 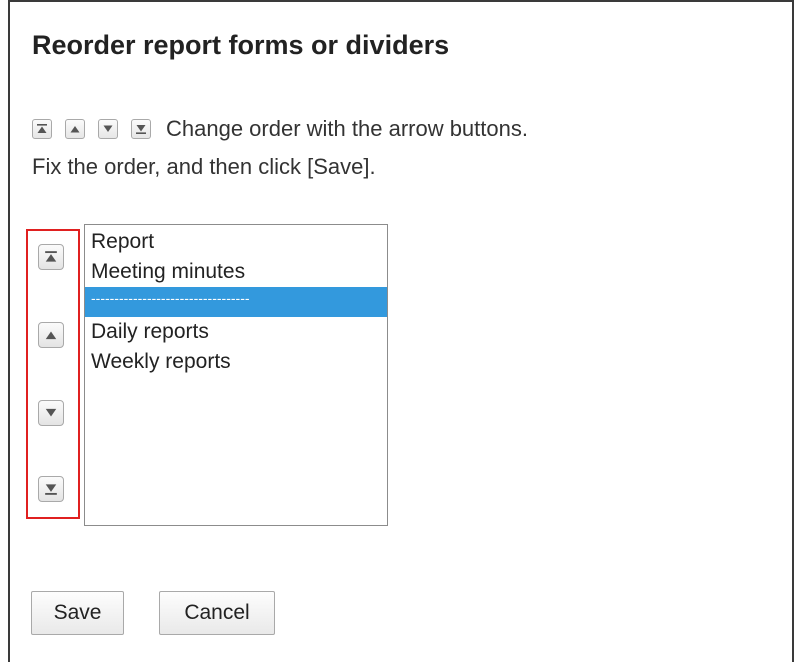 I want to click on list-item-weekly-reports: Weekly reports, so click(x=236, y=362).